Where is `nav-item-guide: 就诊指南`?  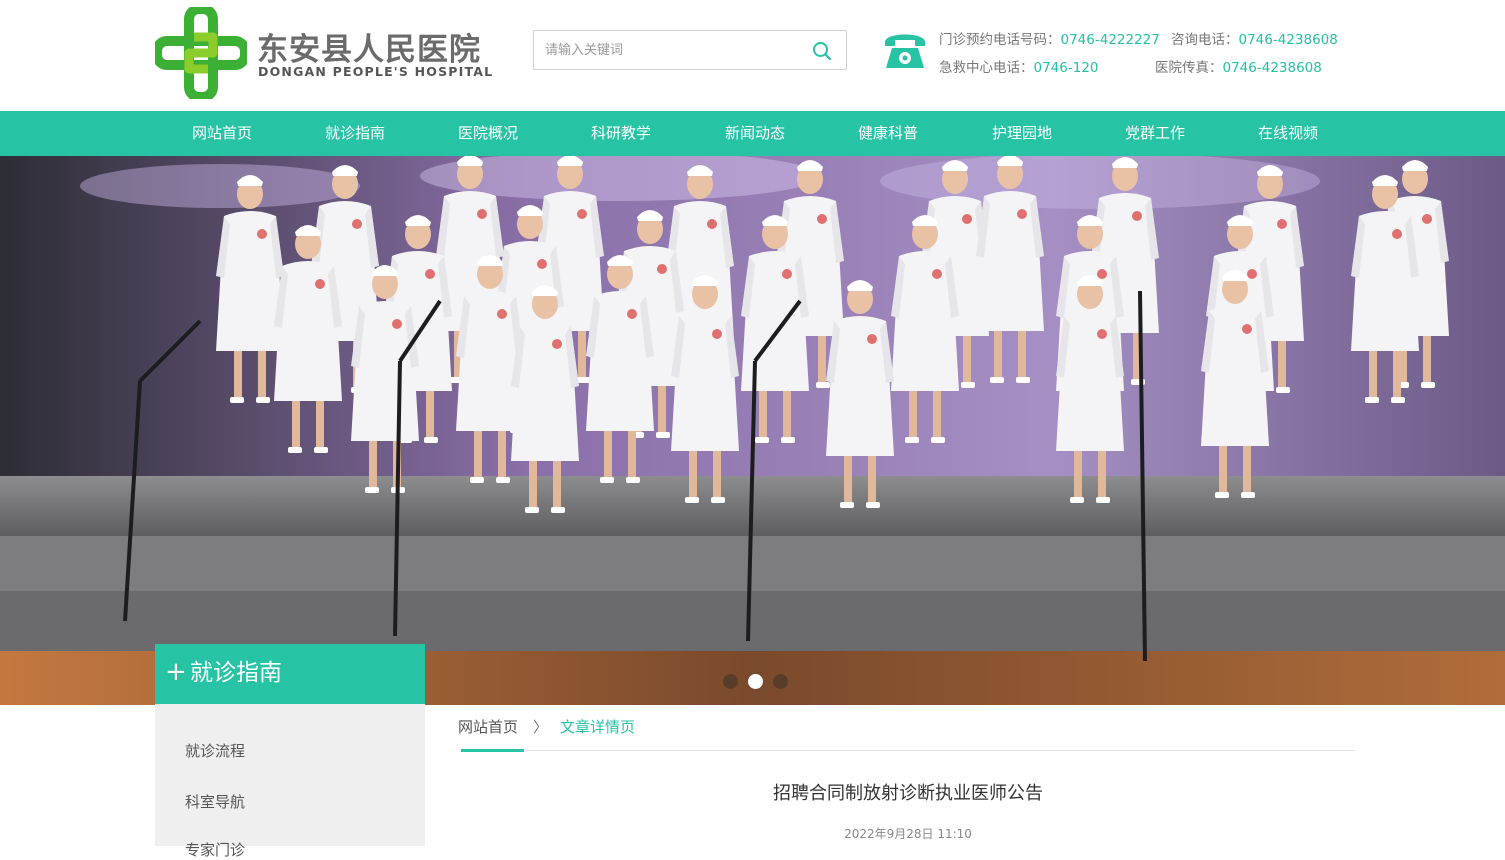
nav-item-guide: 就诊指南 is located at coordinates (355, 133).